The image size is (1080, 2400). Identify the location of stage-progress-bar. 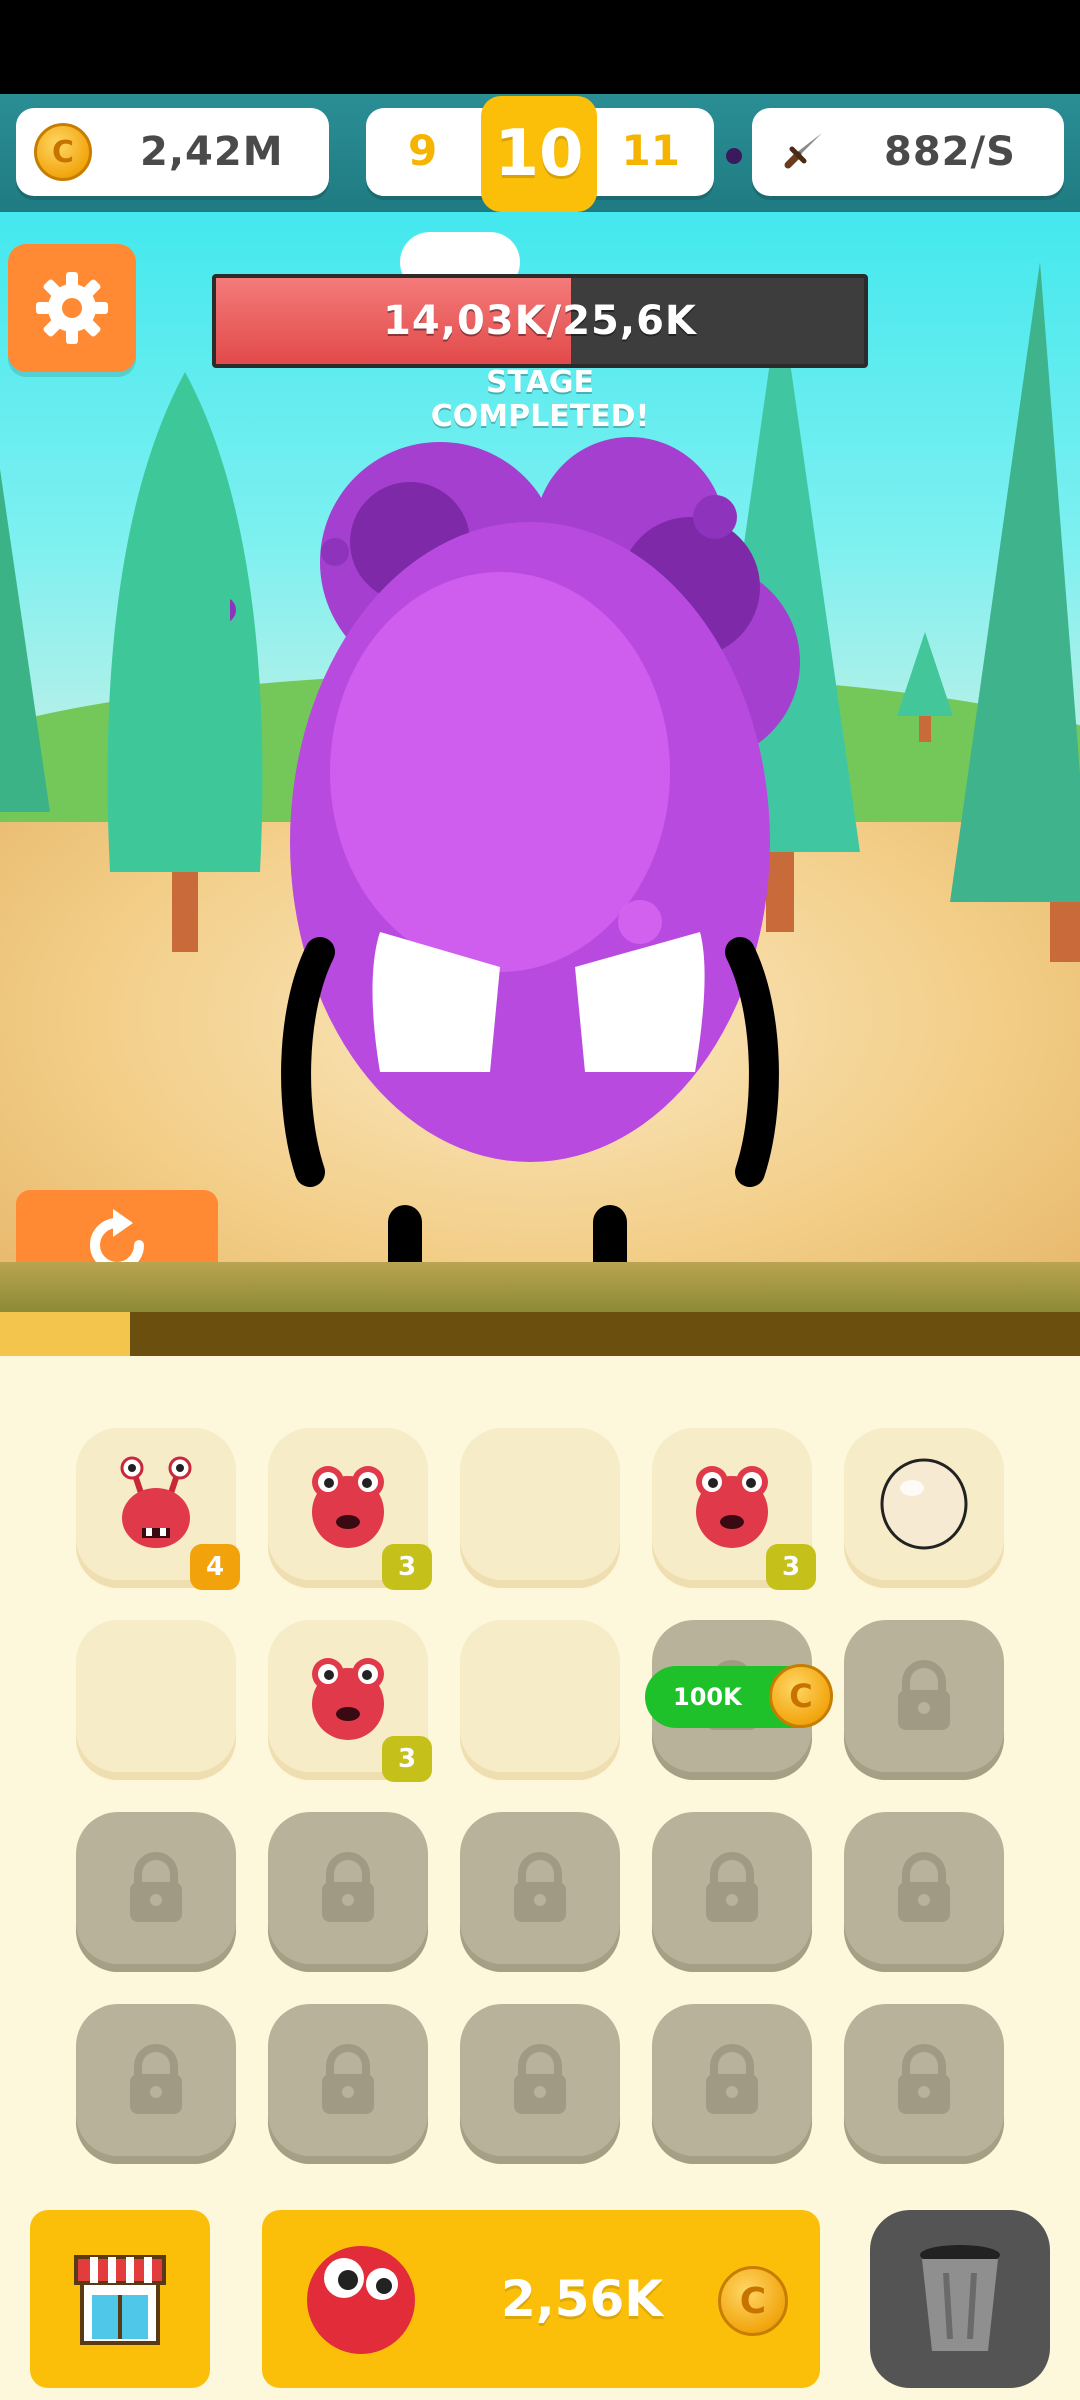
(540, 1334).